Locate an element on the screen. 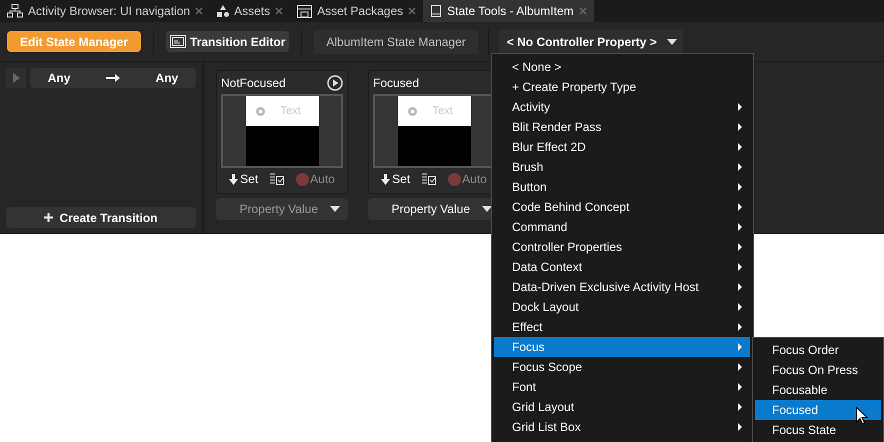 Image resolution: width=884 pixels, height=442 pixels. submenu-item: Focus State is located at coordinates (818, 430).